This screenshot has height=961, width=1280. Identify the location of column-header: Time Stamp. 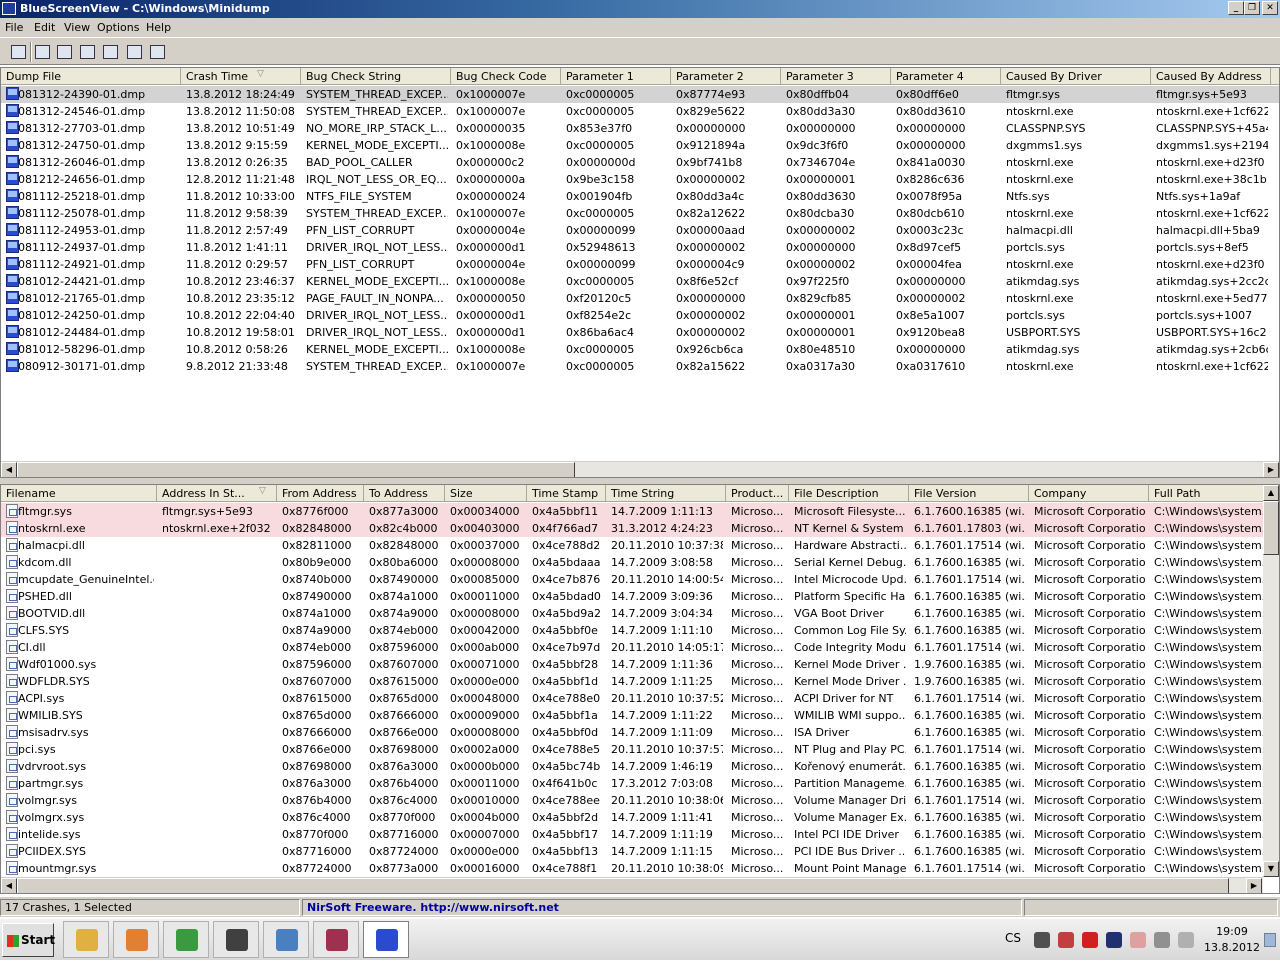
(566, 493).